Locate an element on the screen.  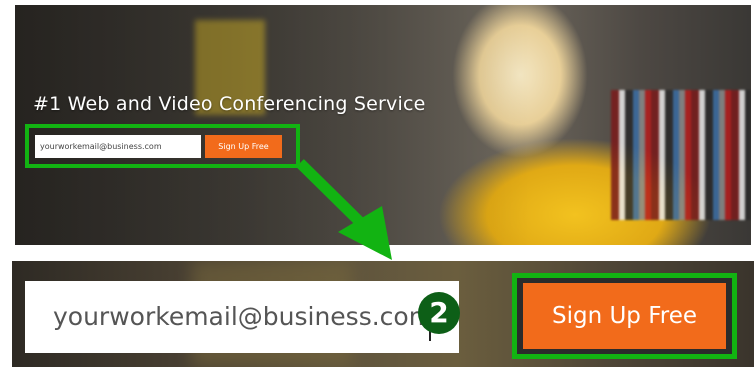
zoom-signup-button: Sign Up Free is located at coordinates (624, 316).